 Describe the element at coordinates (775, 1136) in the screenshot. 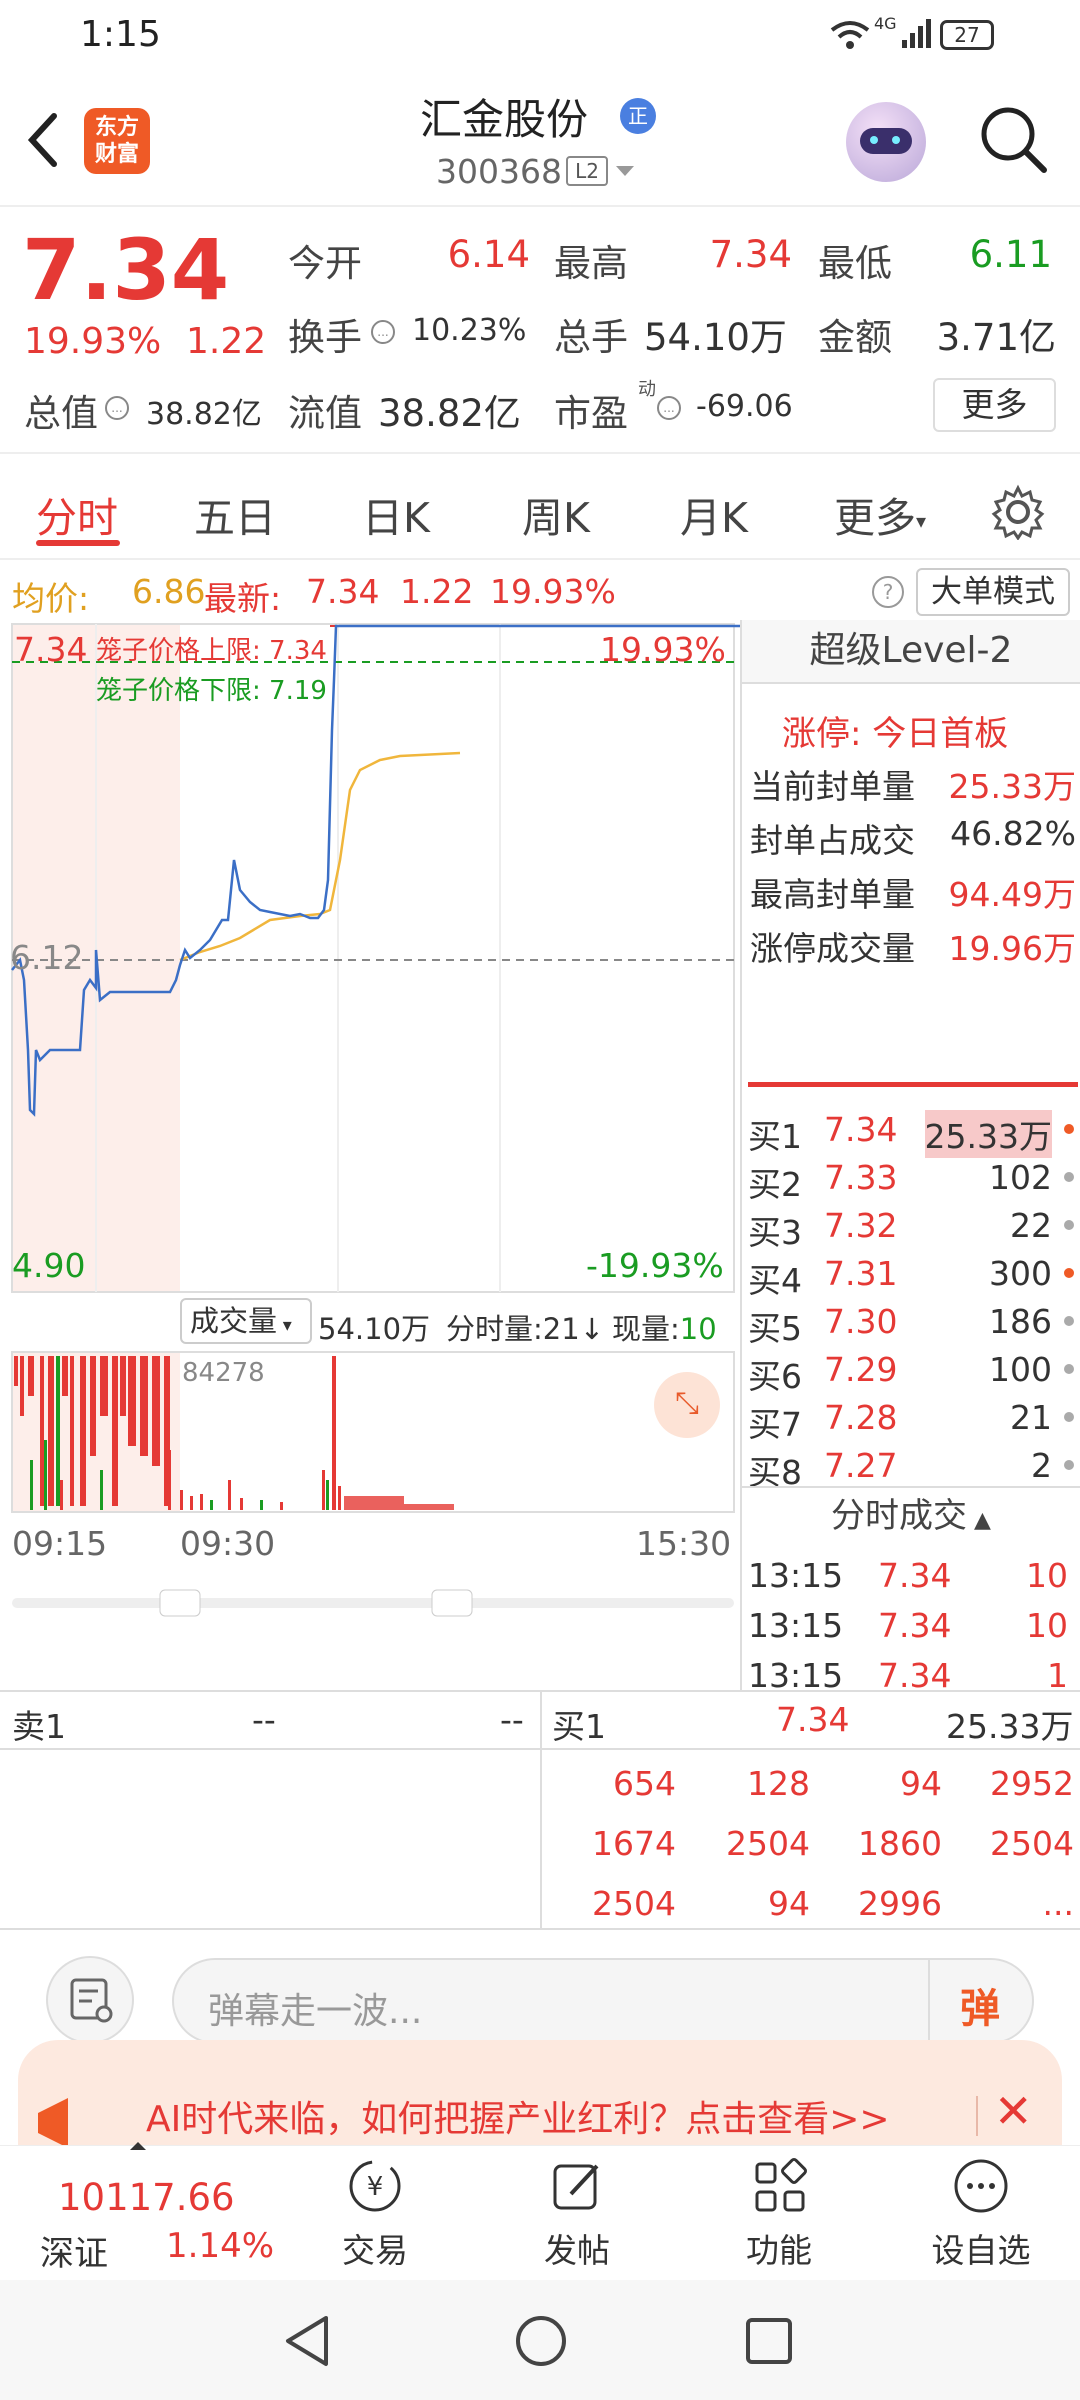

I see `bid-label: 买1` at that location.